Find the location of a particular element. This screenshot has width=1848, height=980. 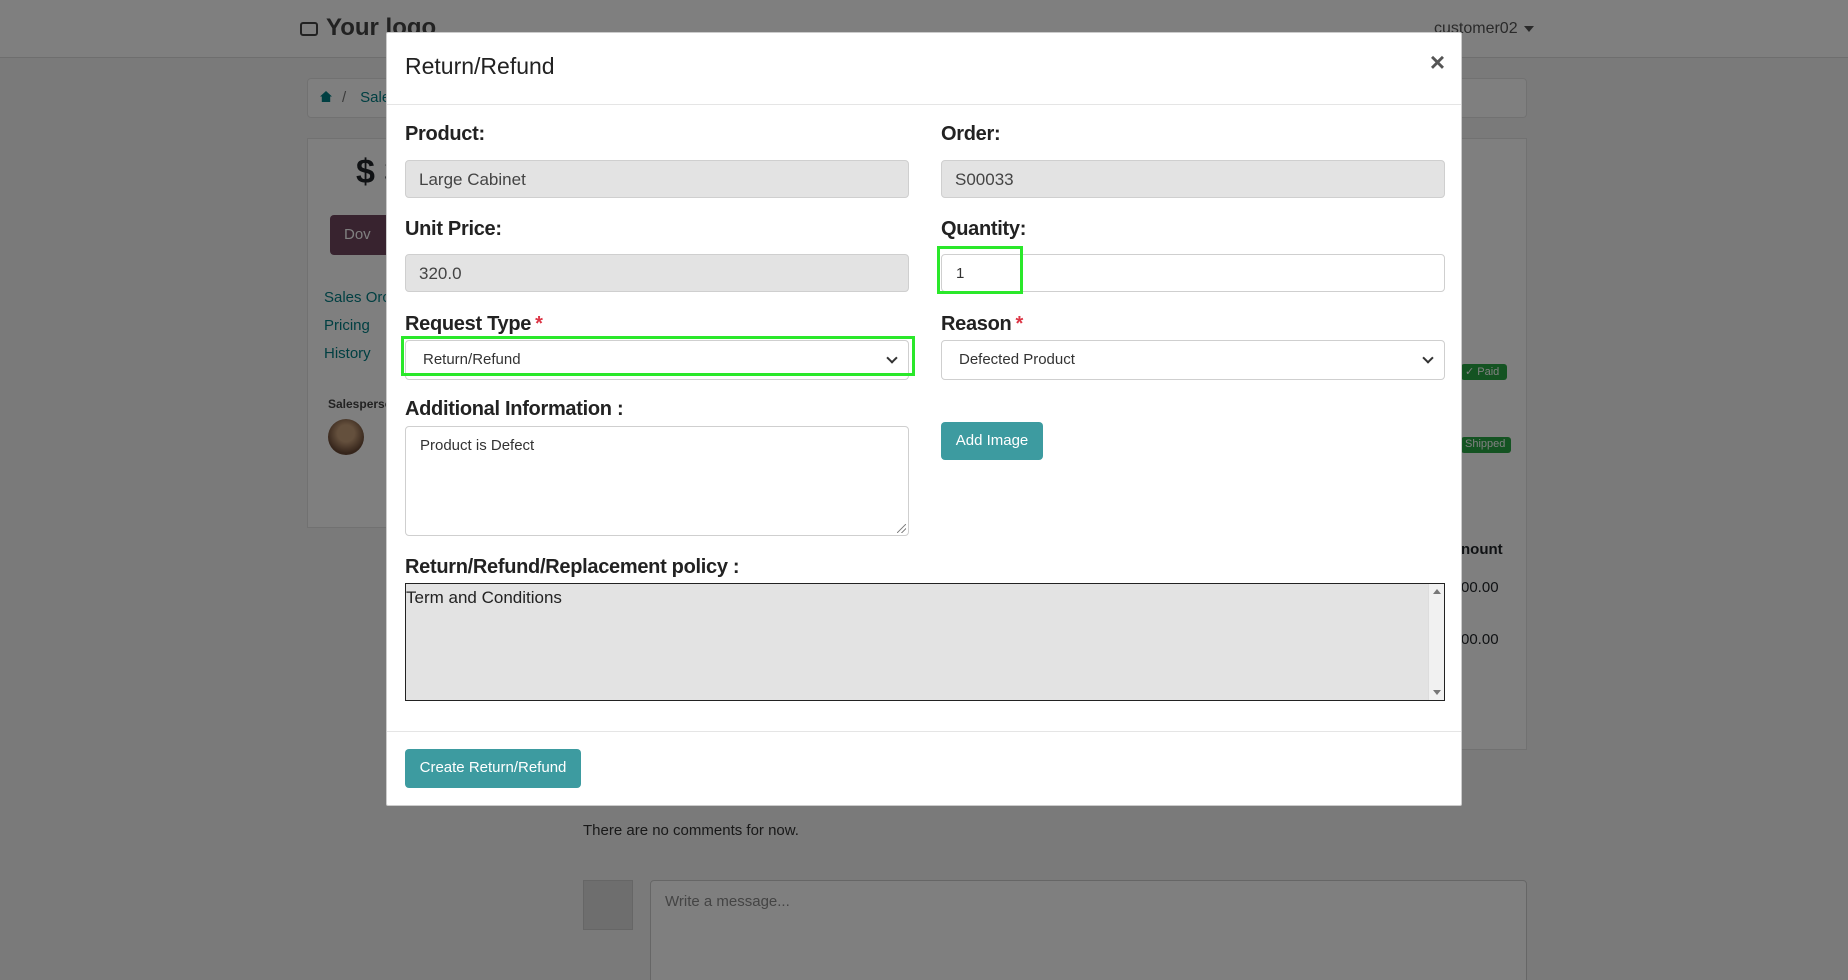

reason-select: Defected Product is located at coordinates (1193, 360).